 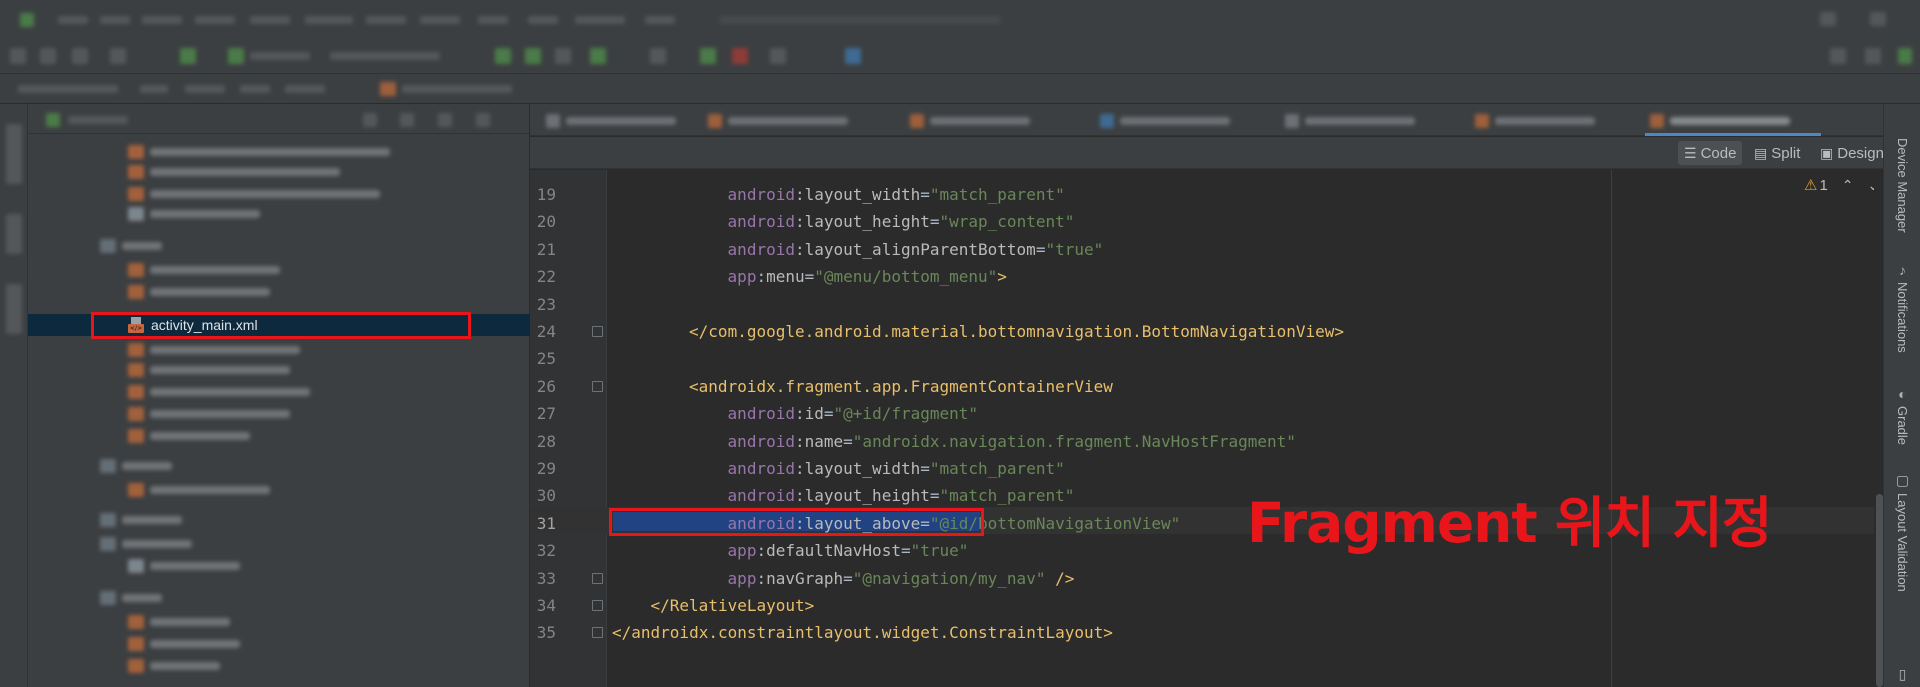 What do you see at coordinates (98, 120) in the screenshot?
I see `project-view-select` at bounding box center [98, 120].